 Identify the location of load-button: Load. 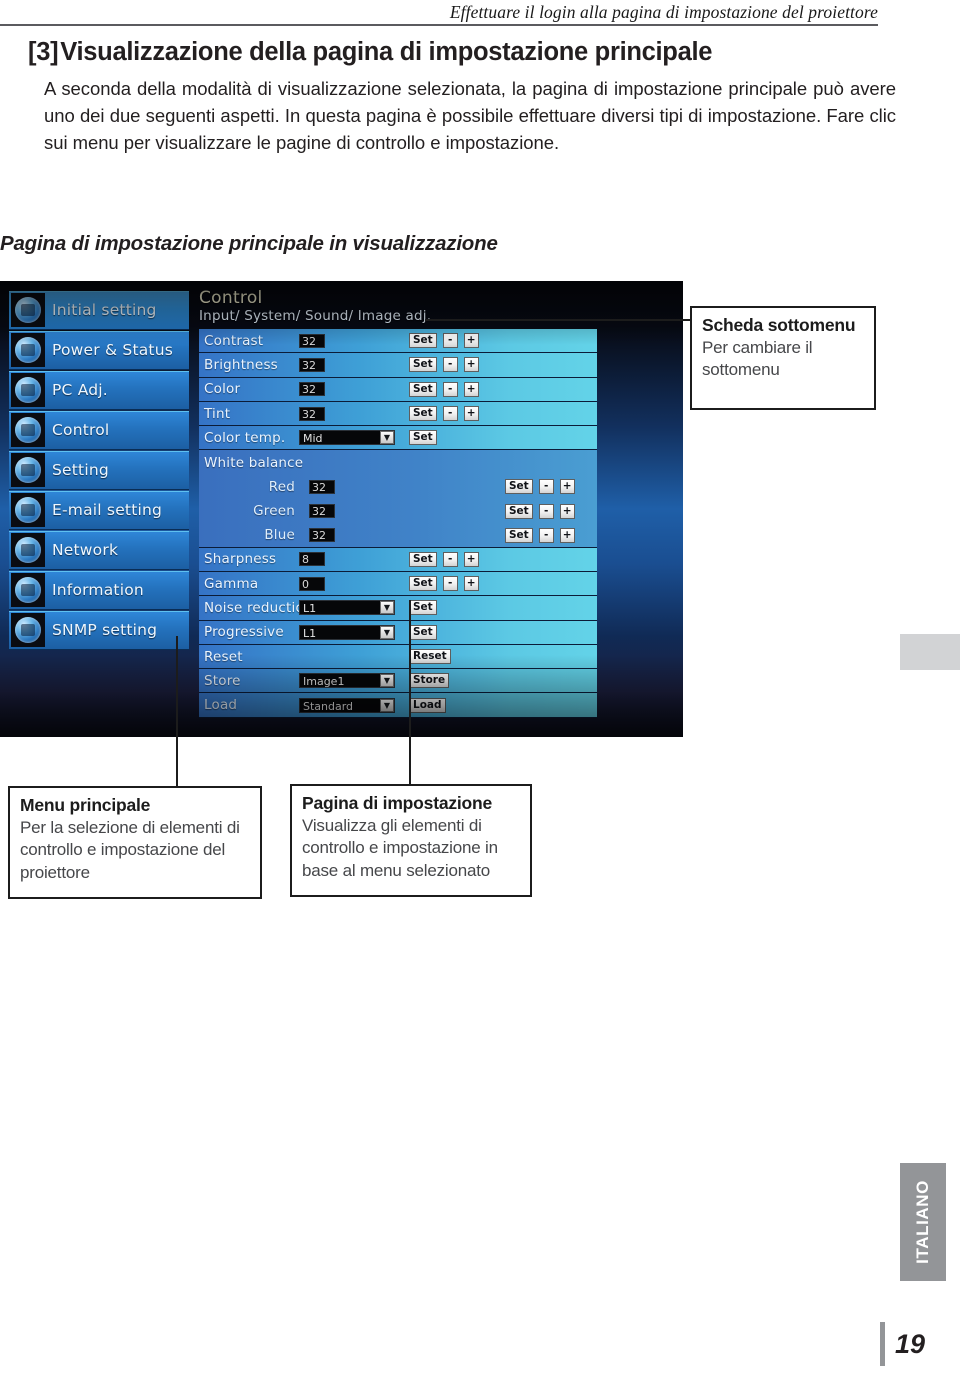
(427, 705).